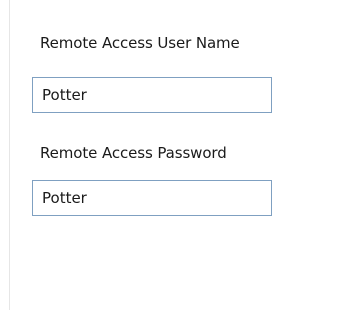  Describe the element at coordinates (152, 198) in the screenshot. I see `remote-access-password-input` at that location.